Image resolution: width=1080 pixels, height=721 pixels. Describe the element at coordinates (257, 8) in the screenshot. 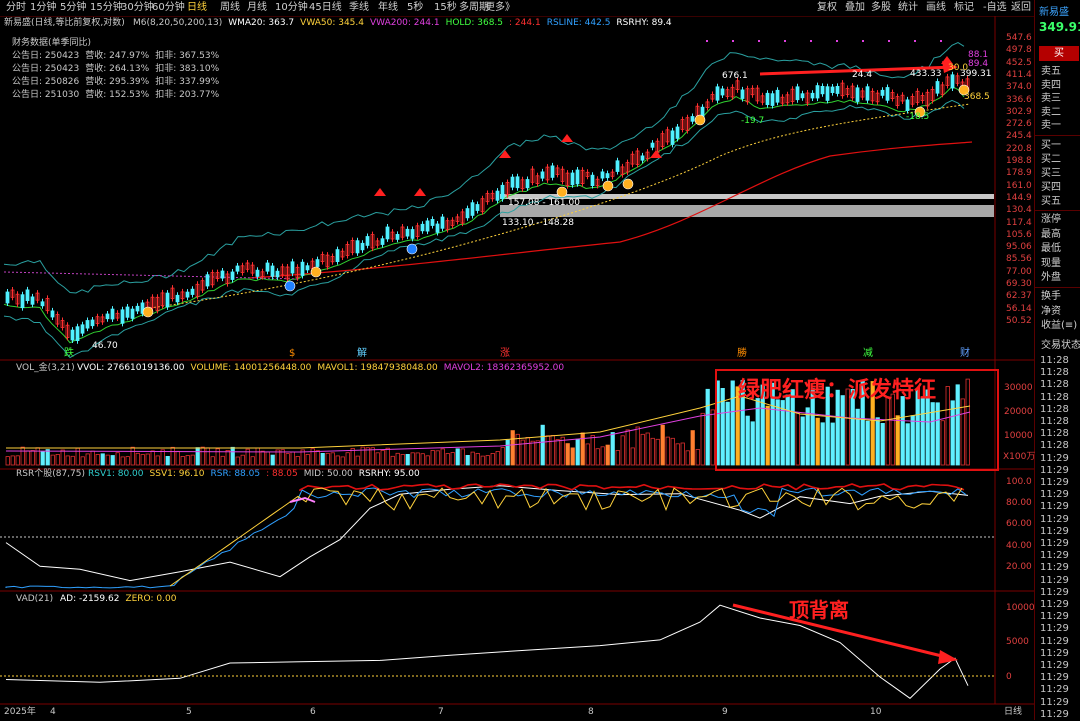

I see `period-tab: 月线` at that location.